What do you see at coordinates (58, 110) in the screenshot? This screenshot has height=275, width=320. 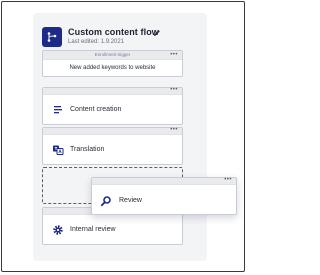 I see `list-lines-icon` at bounding box center [58, 110].